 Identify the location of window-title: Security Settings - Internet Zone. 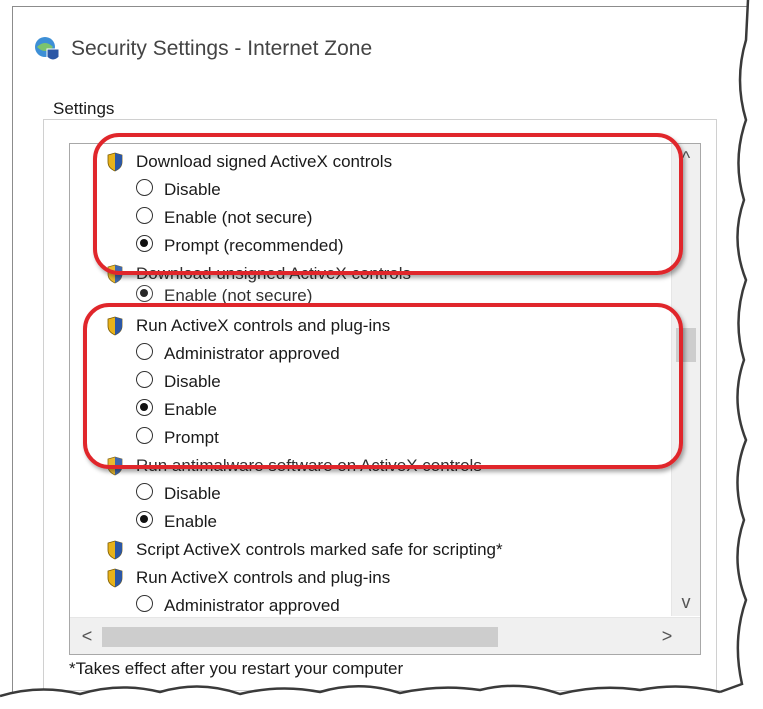
(222, 48).